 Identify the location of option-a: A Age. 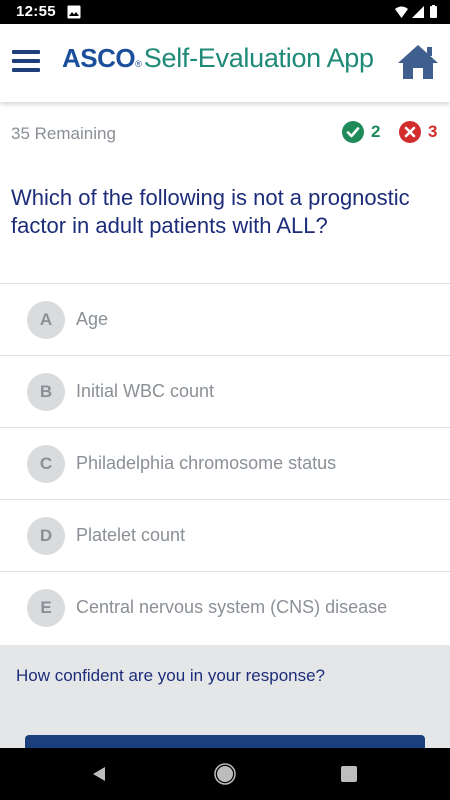
(225, 319).